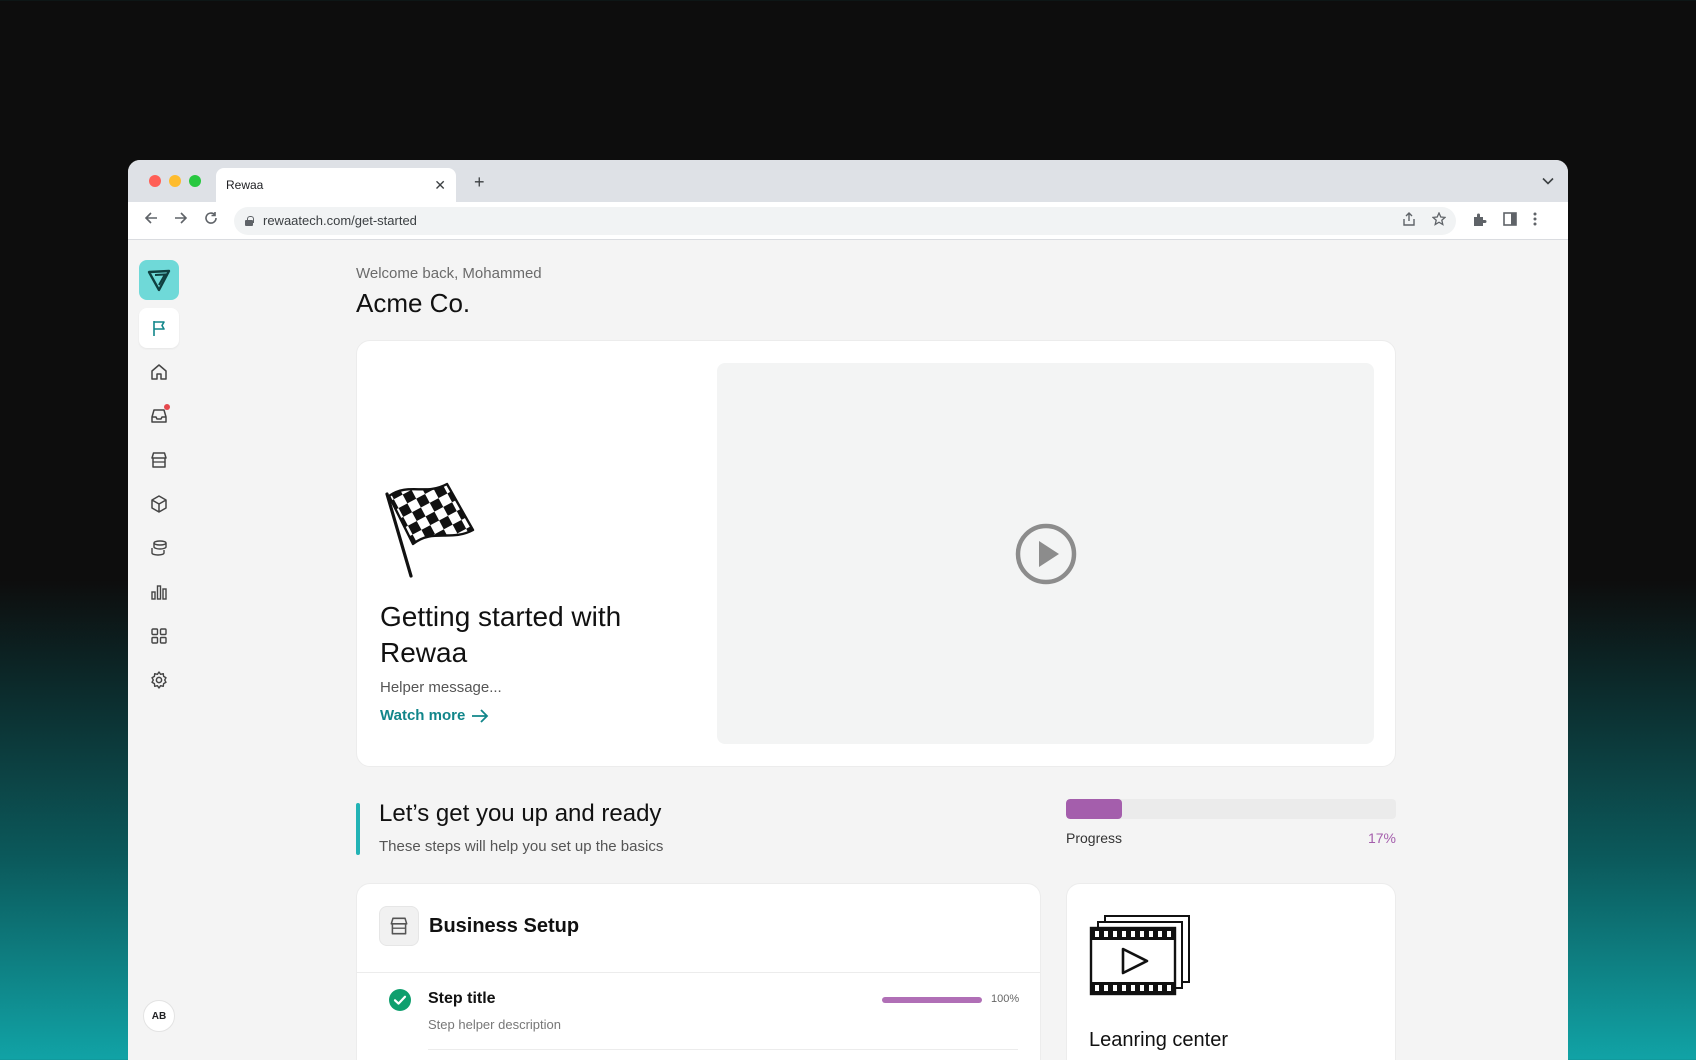 This screenshot has width=1696, height=1060. I want to click on step-progress-value: 100%, so click(1005, 999).